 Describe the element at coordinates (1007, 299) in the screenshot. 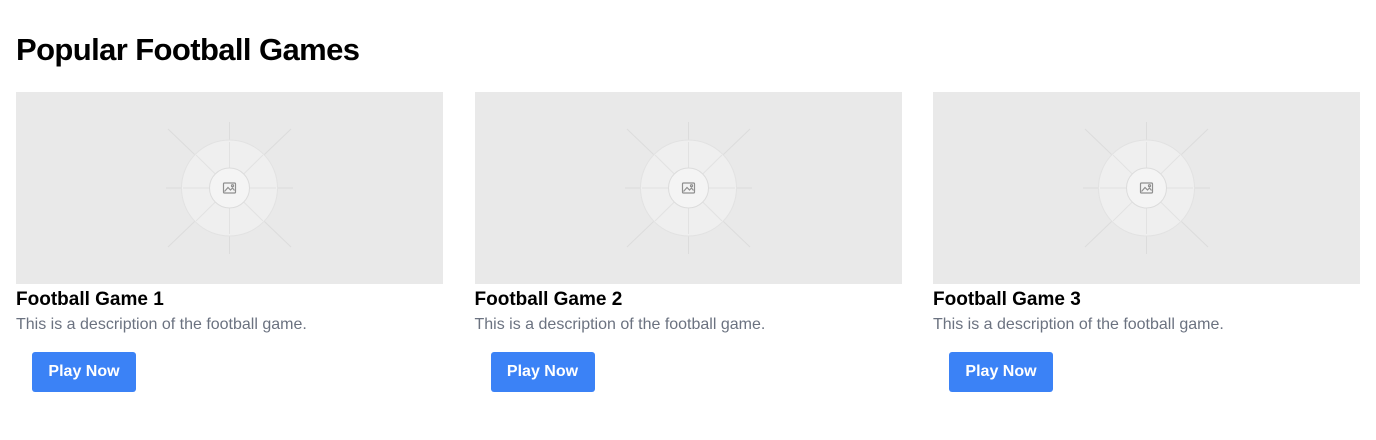

I see `game-title: Football Game 3` at that location.